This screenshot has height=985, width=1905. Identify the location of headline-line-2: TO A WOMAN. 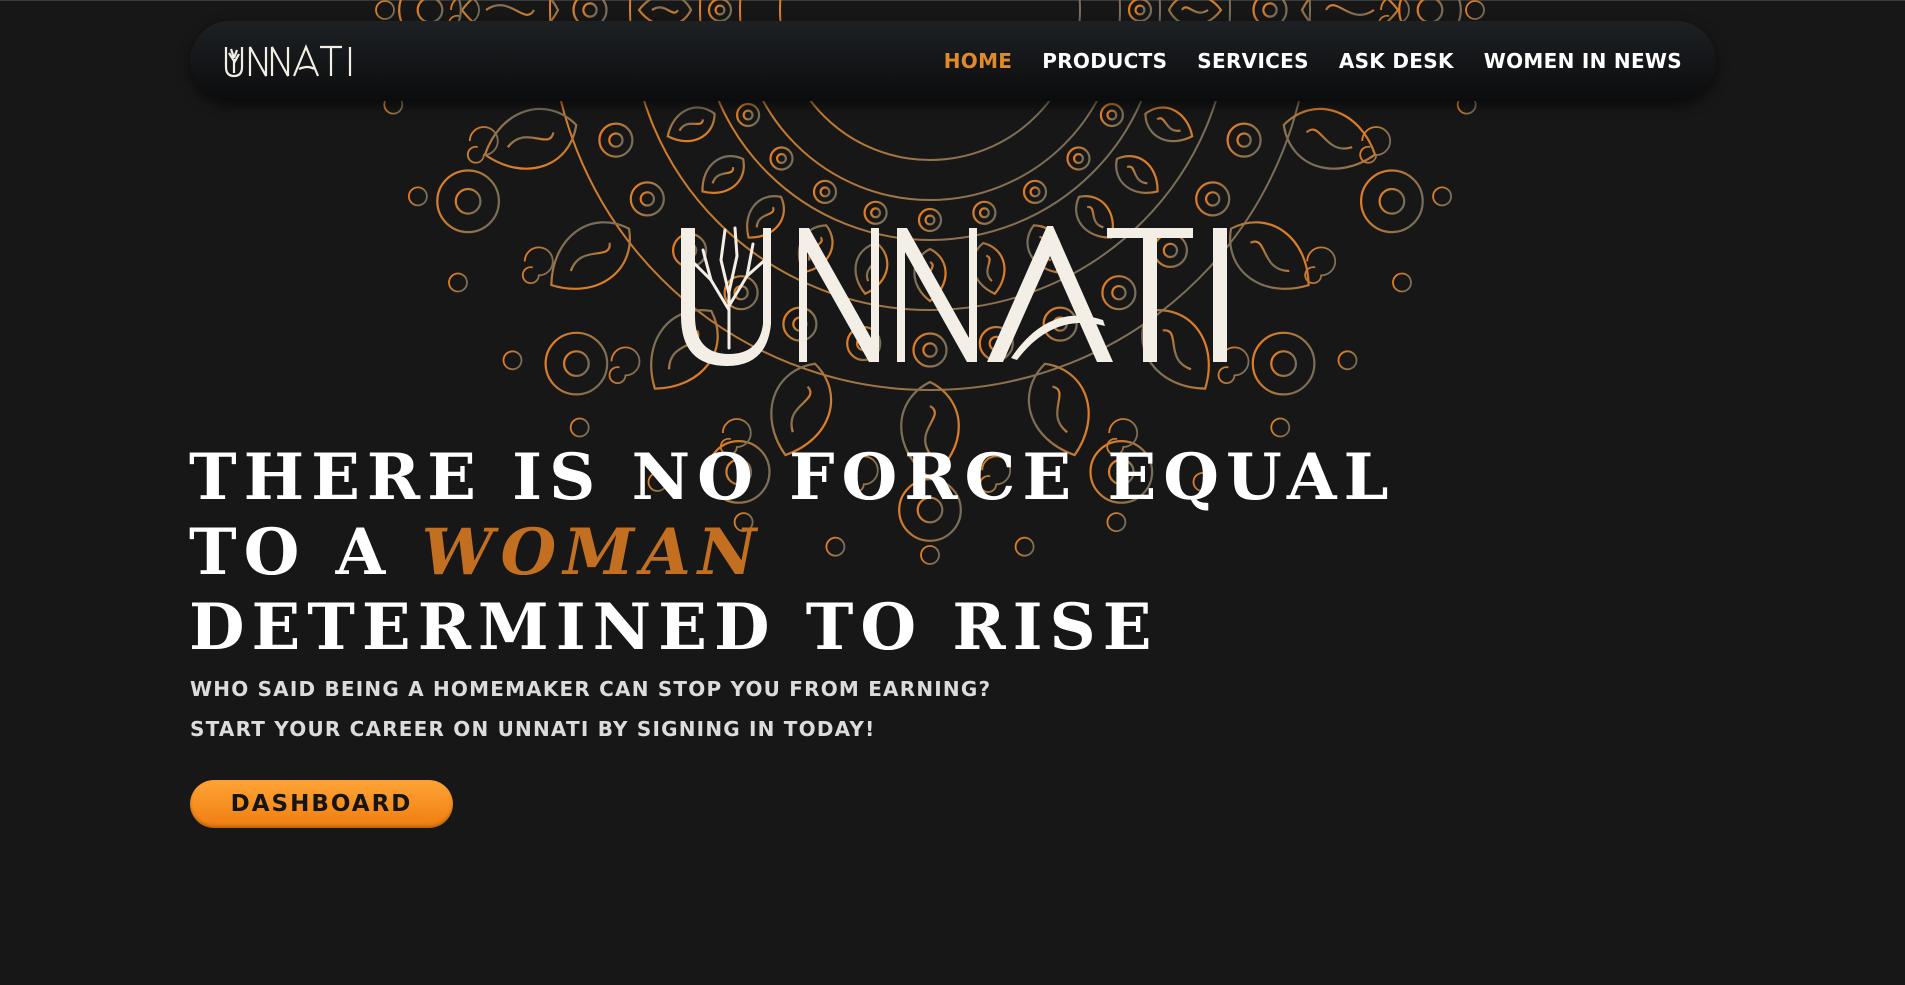
(792, 552).